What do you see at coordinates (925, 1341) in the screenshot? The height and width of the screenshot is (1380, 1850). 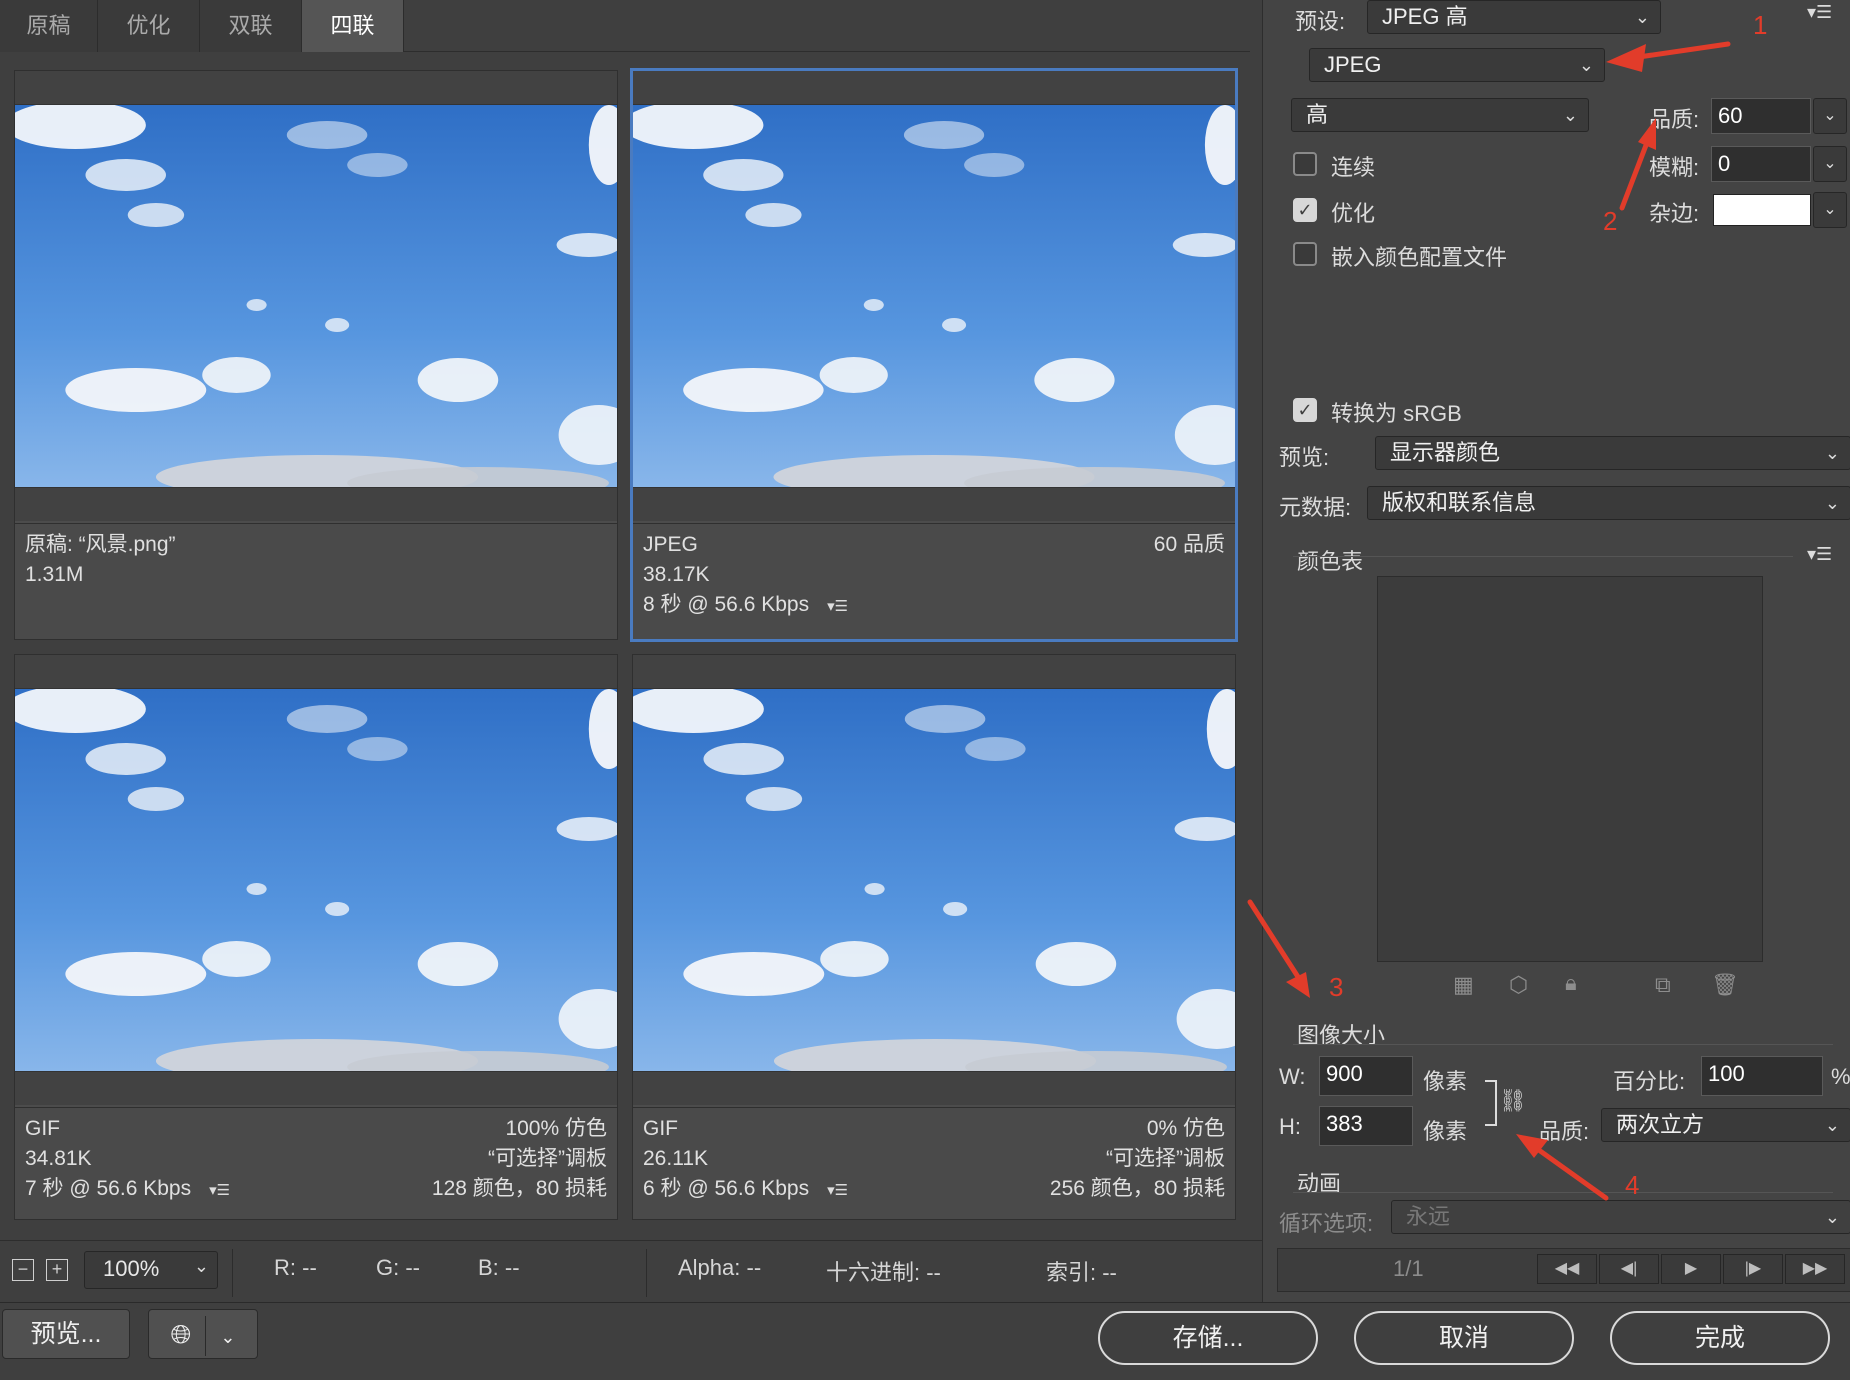 I see `dialog-buttons: 预览... 🌐︎ ⌄ 存储... 取消 完成` at bounding box center [925, 1341].